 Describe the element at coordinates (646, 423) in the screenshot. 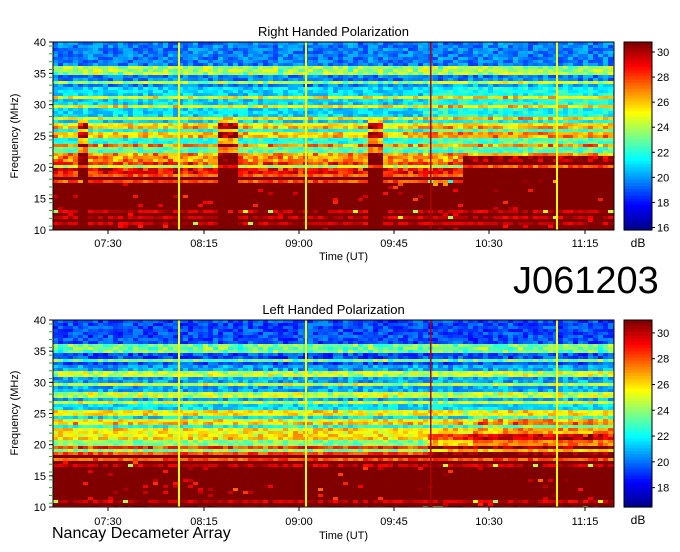

I see `colorbar: 18 20 22 24 26 28 30 dB` at that location.